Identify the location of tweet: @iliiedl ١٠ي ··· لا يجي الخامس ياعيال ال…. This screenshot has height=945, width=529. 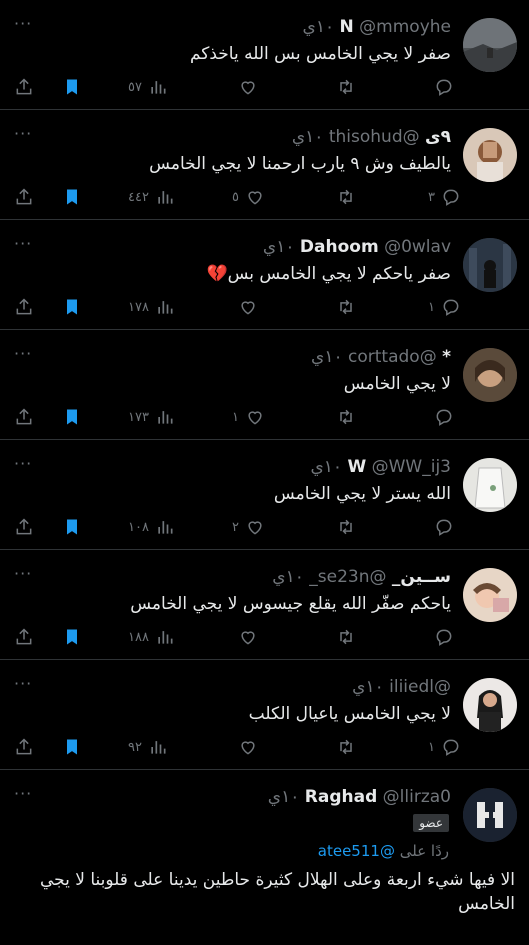
(264, 715).